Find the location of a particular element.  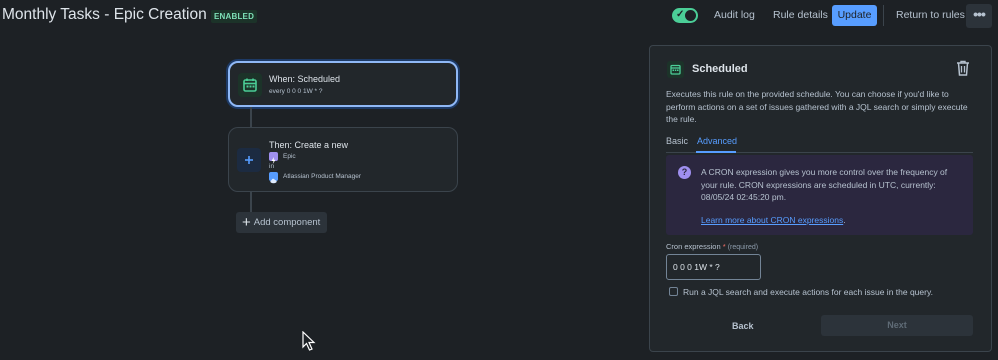

rule-enabled-toggle: ✓ is located at coordinates (685, 15).